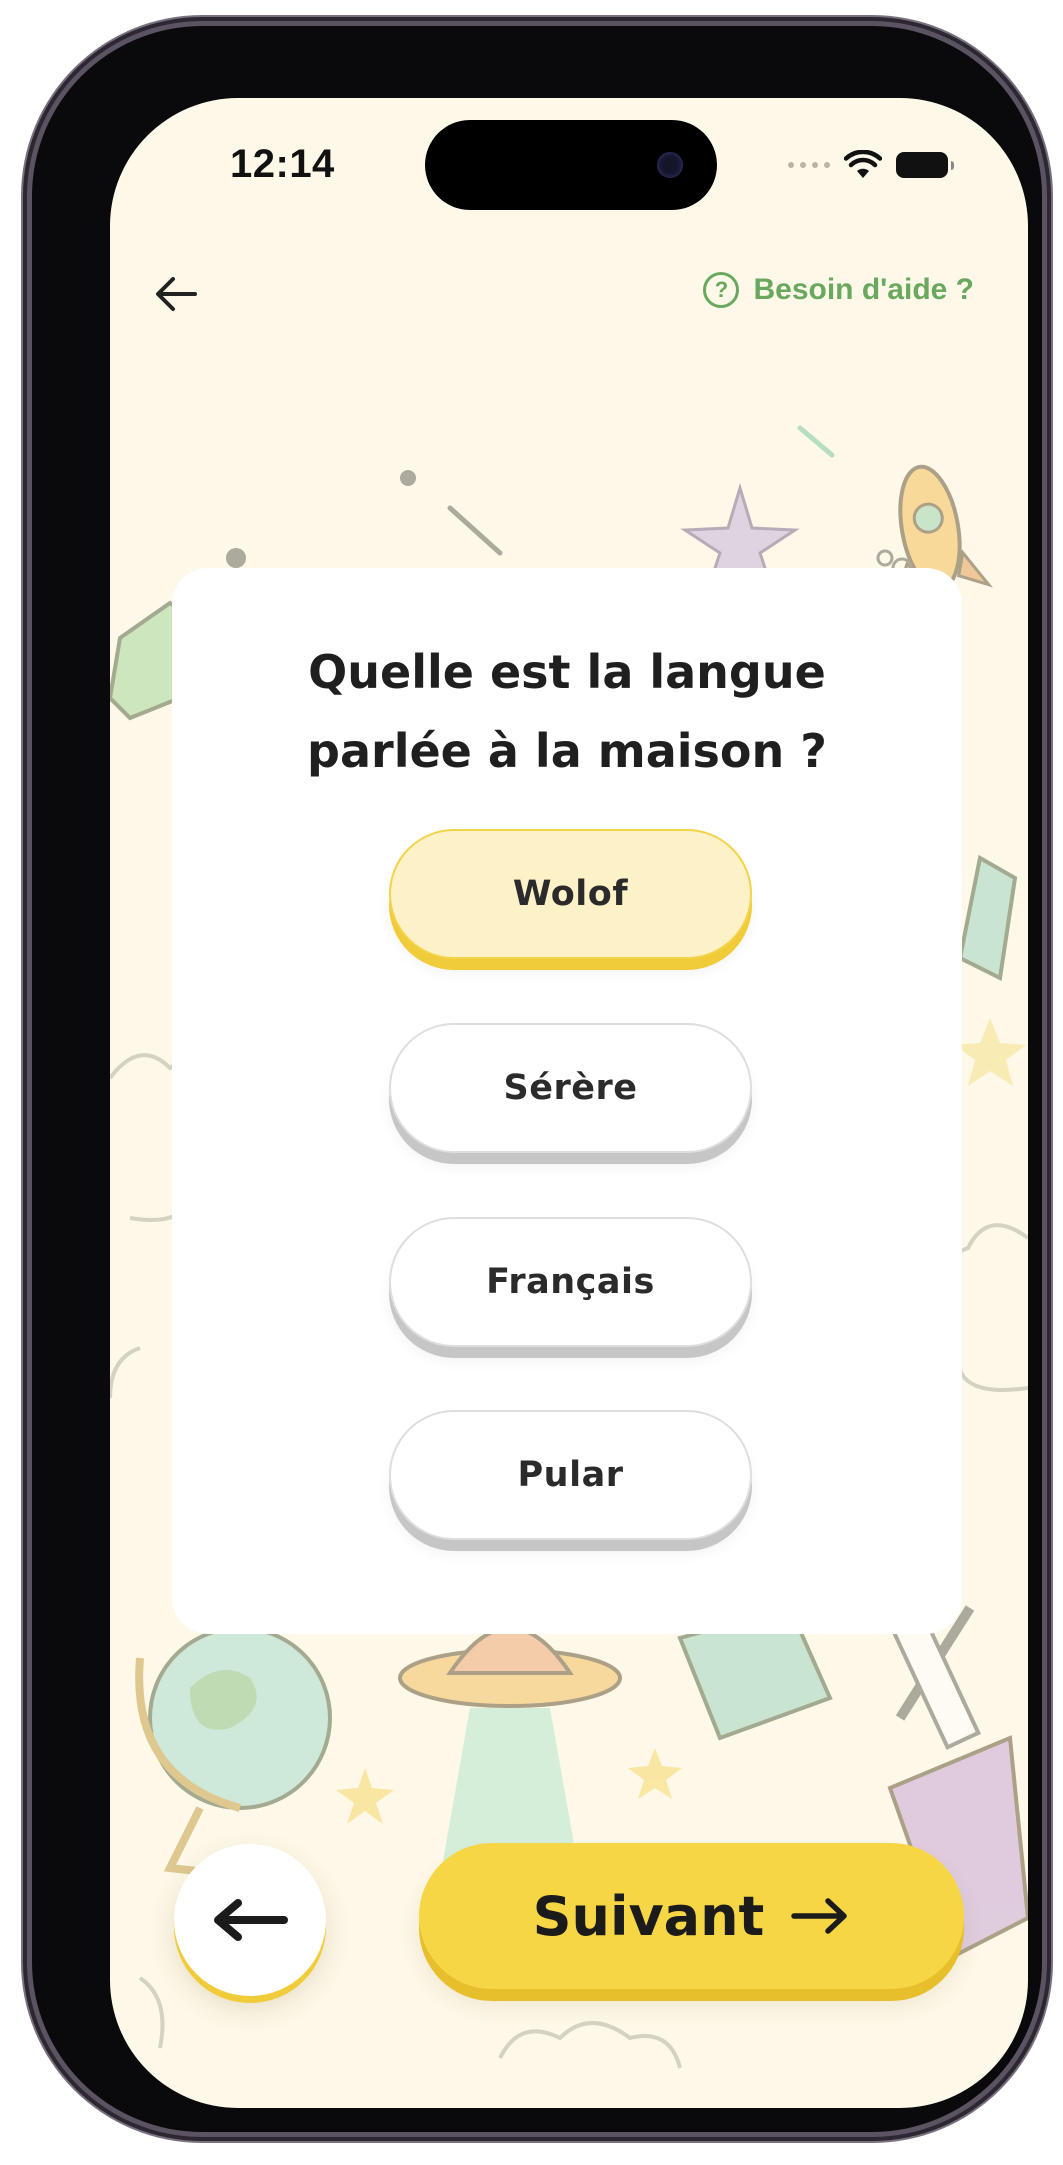 The height and width of the screenshot is (2165, 1063). Describe the element at coordinates (28, 468) in the screenshot. I see `action-button` at that location.